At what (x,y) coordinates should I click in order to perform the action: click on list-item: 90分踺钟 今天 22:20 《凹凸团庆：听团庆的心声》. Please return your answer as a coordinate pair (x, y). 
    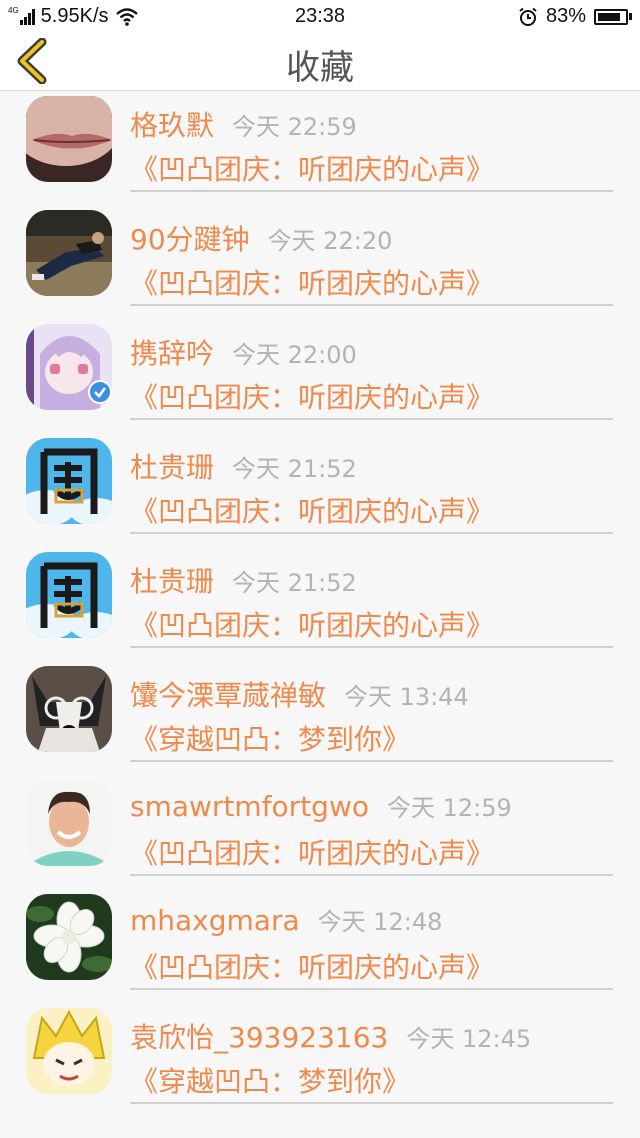
    Looking at the image, I should click on (320, 261).